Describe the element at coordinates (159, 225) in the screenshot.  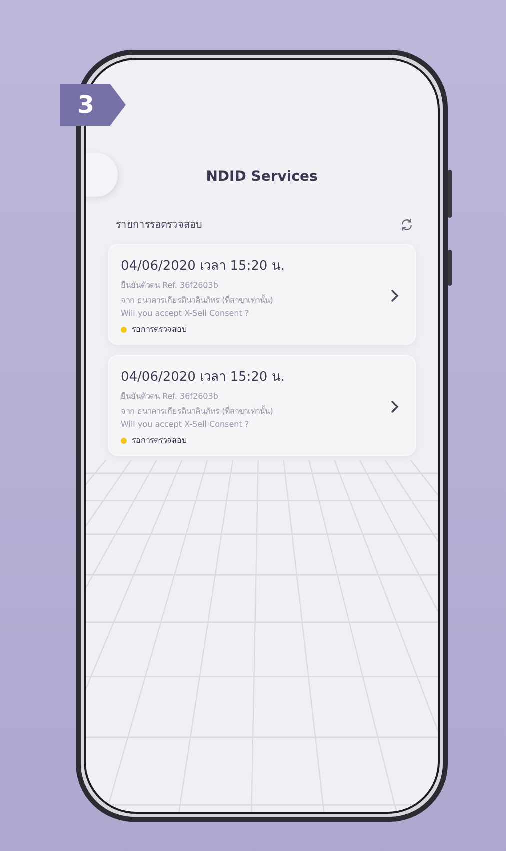
I see `section-label: รายการรอตรวจสอบ` at that location.